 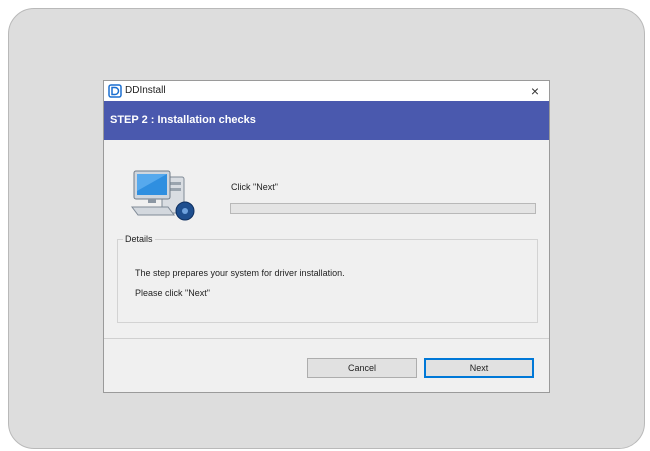 What do you see at coordinates (172, 293) in the screenshot?
I see `details-line-2: Please click "Next"` at bounding box center [172, 293].